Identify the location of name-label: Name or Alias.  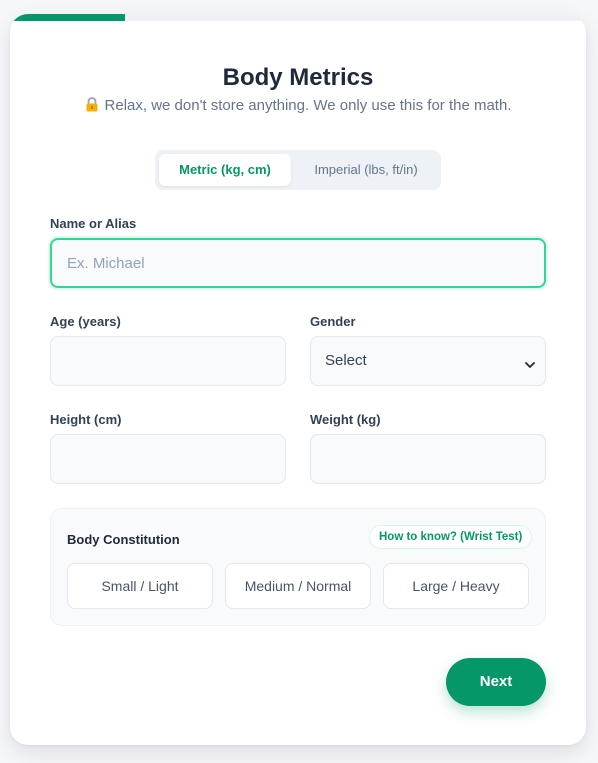
(93, 223).